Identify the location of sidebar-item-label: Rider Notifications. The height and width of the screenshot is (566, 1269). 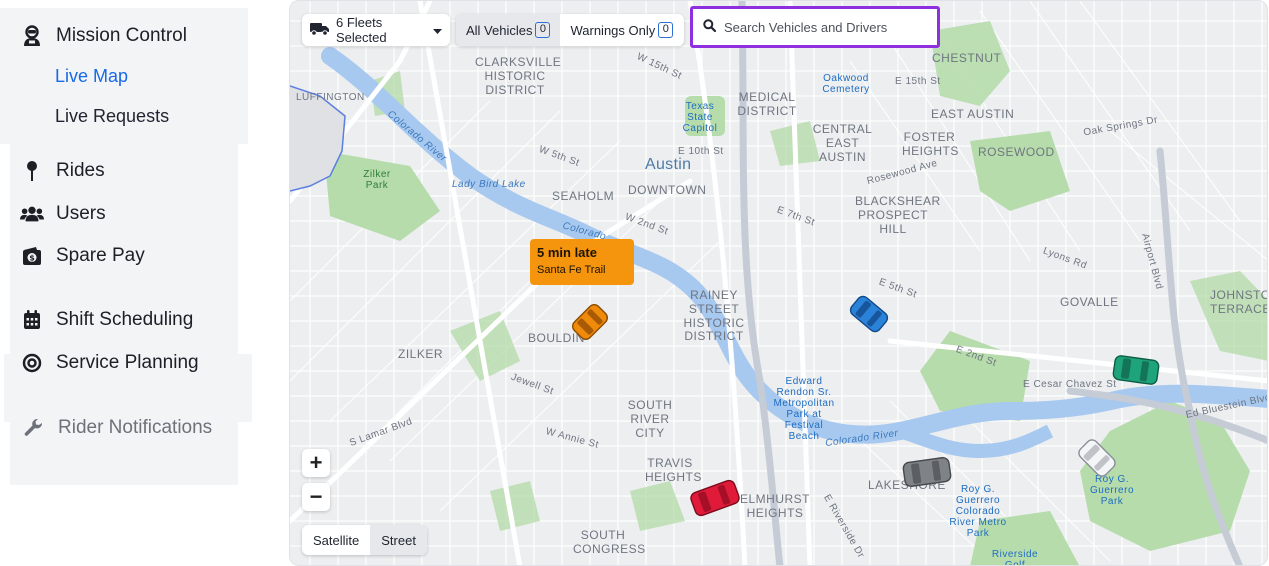
(135, 427).